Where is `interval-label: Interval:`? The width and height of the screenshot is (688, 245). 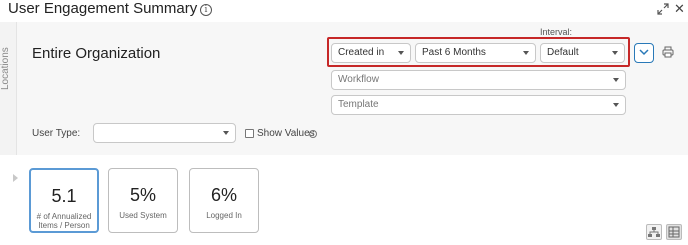 interval-label: Interval: is located at coordinates (556, 32).